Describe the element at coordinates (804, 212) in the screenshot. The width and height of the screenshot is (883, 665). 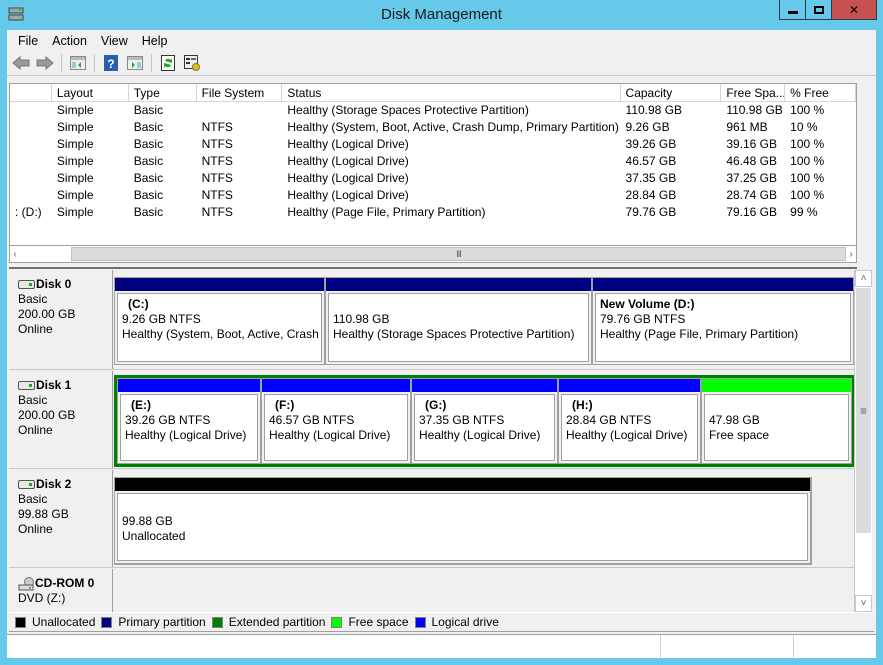
I see `percent-free-cell: 99 %` at that location.